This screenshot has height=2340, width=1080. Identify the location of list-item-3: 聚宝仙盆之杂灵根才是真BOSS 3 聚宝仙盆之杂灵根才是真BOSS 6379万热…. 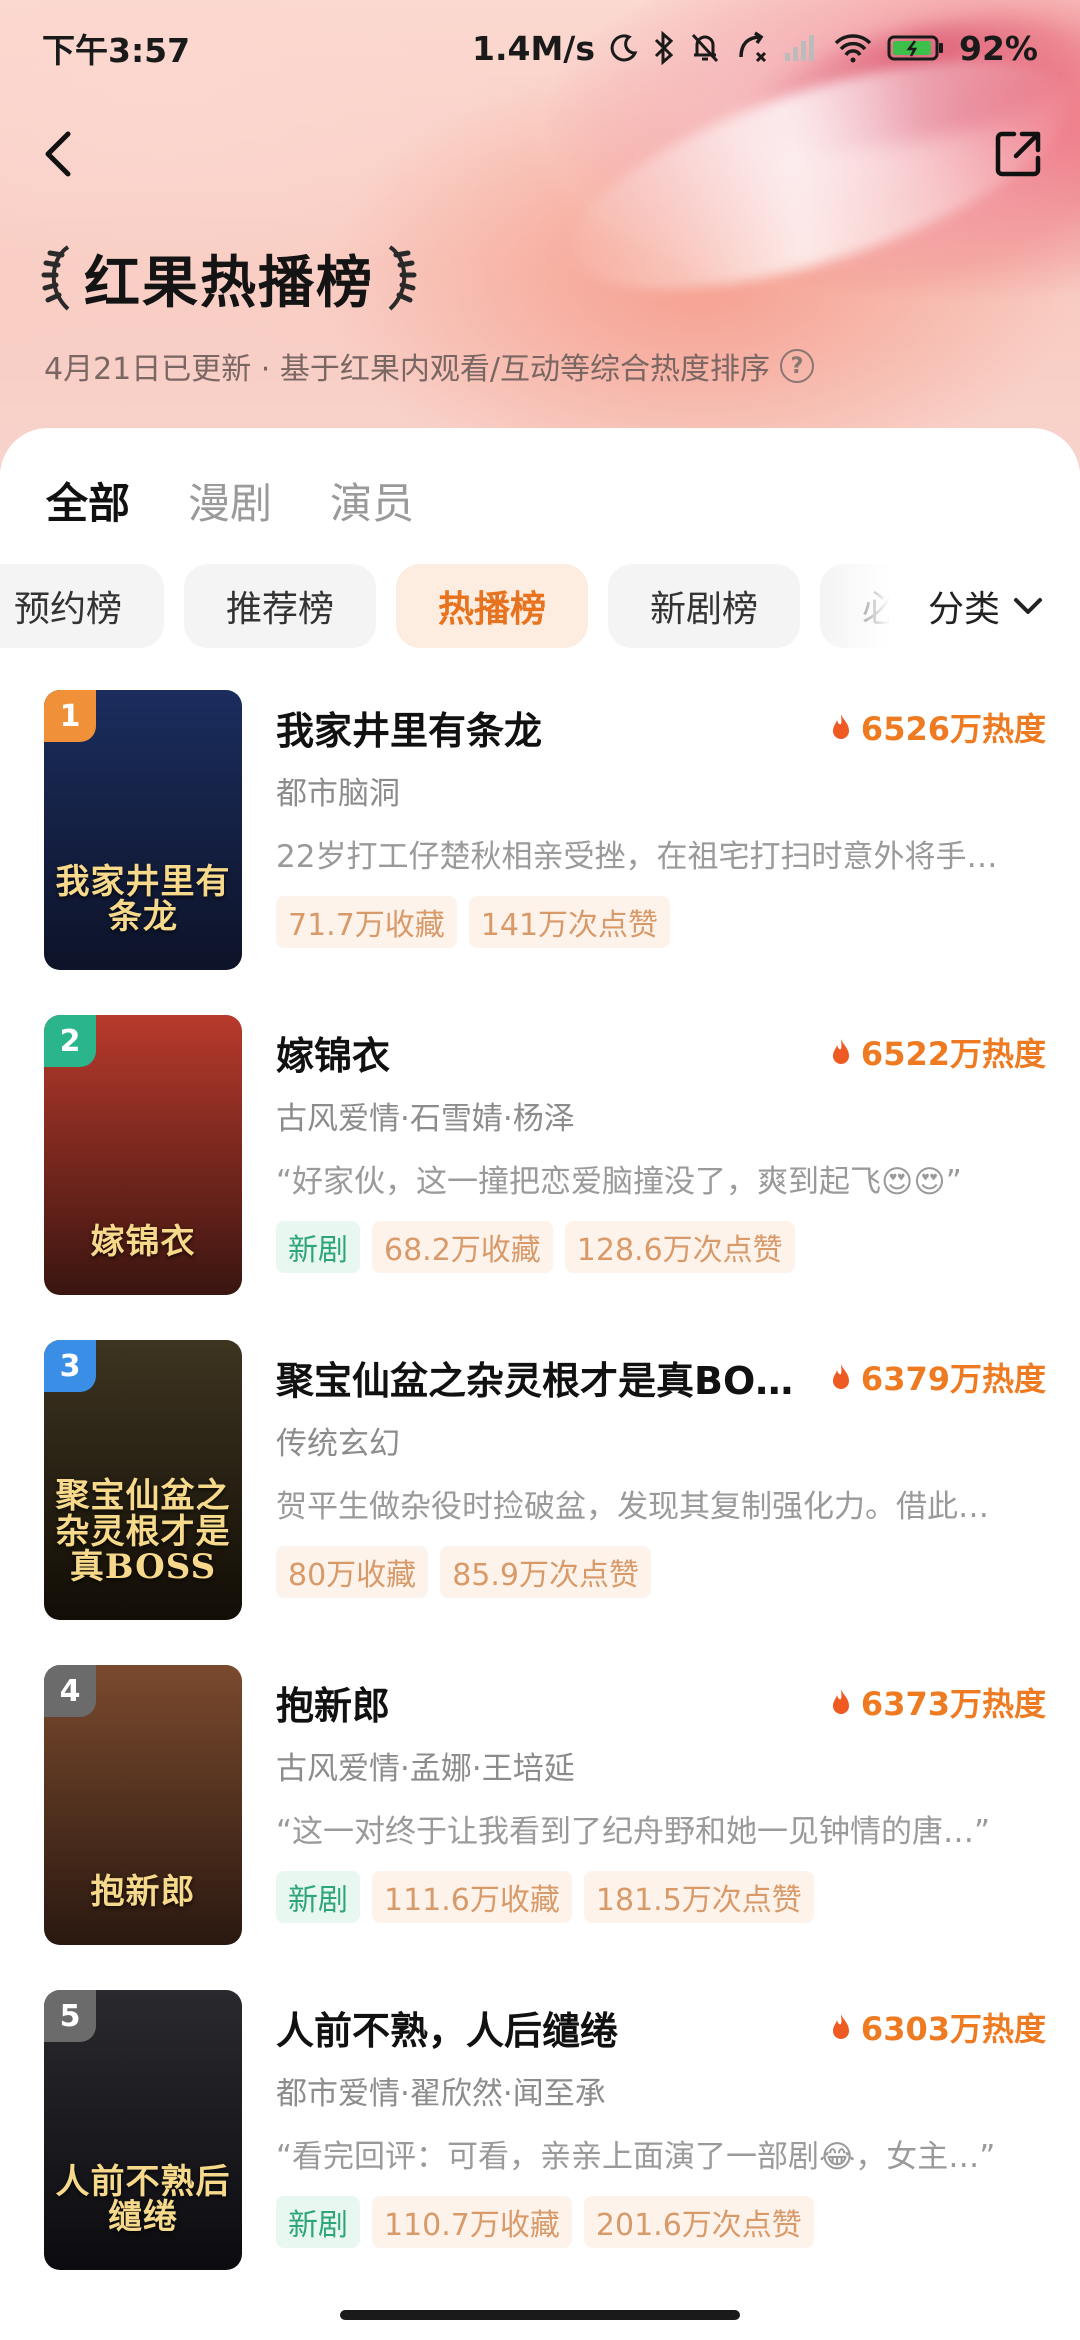
(540, 1502).